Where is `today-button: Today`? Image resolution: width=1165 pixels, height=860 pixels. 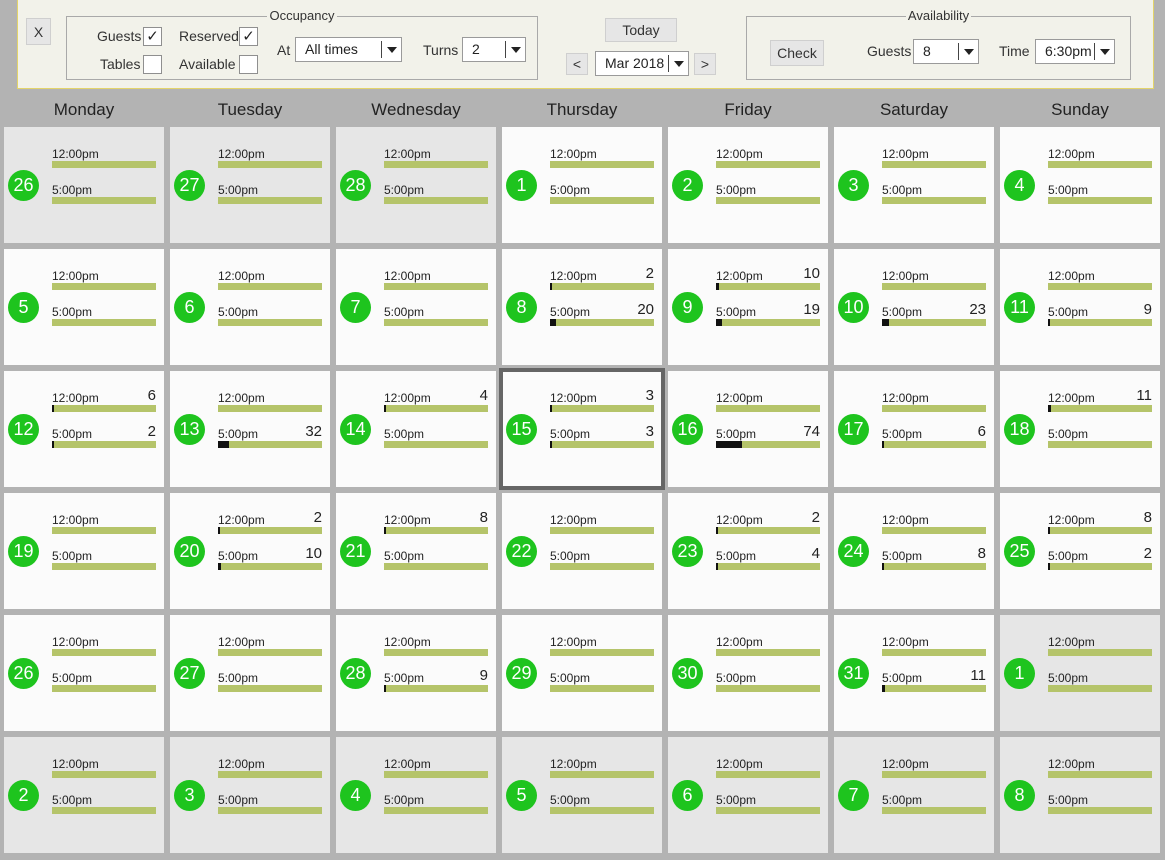
today-button: Today is located at coordinates (641, 30).